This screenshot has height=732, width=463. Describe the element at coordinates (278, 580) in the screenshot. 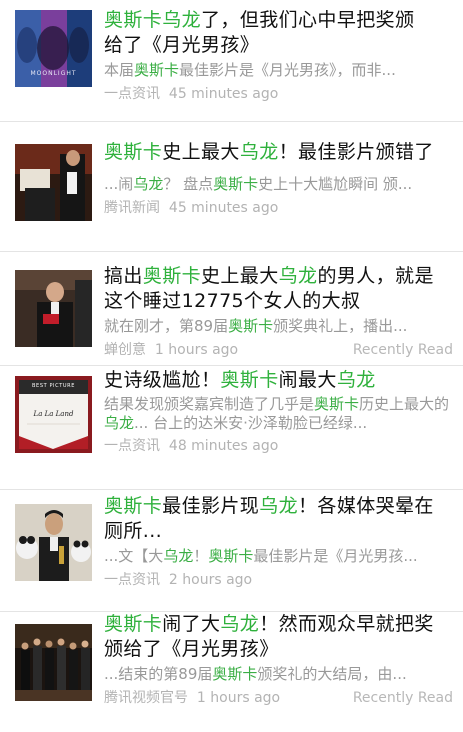

I see `item-meta: 一点资讯 2 hours ago` at that location.